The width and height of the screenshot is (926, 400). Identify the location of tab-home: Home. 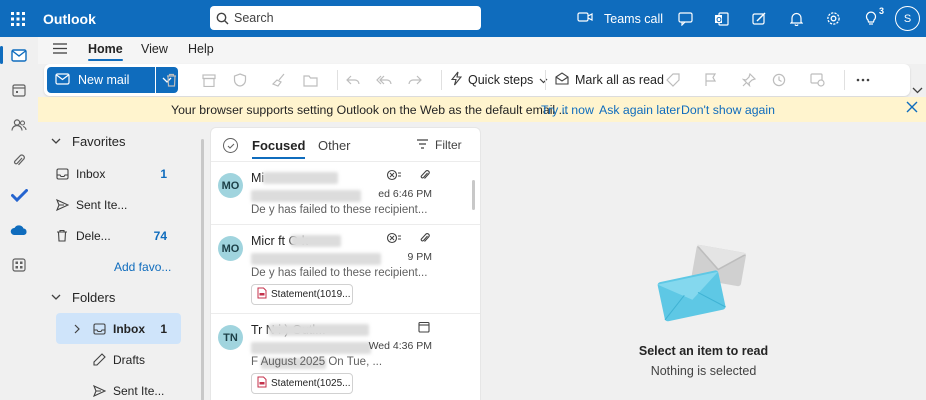
(105, 51).